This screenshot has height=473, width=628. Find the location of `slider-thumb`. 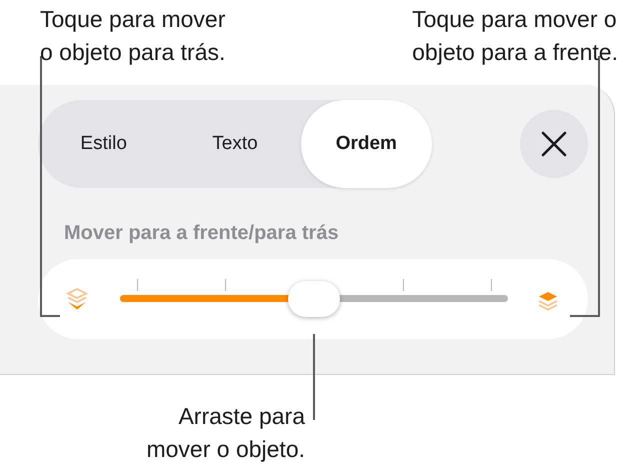

slider-thumb is located at coordinates (314, 299).